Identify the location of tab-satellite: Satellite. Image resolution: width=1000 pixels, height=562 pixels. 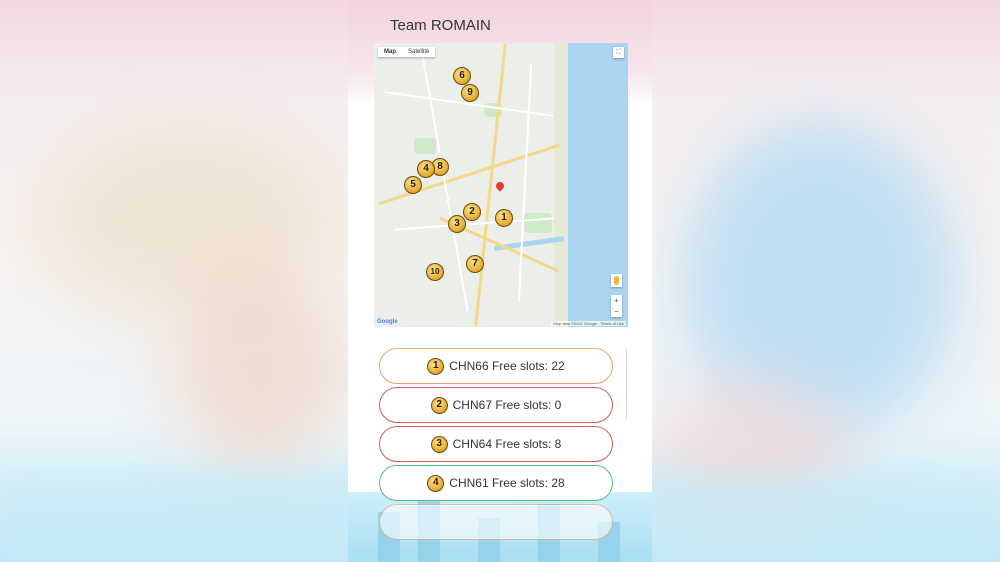
(418, 52).